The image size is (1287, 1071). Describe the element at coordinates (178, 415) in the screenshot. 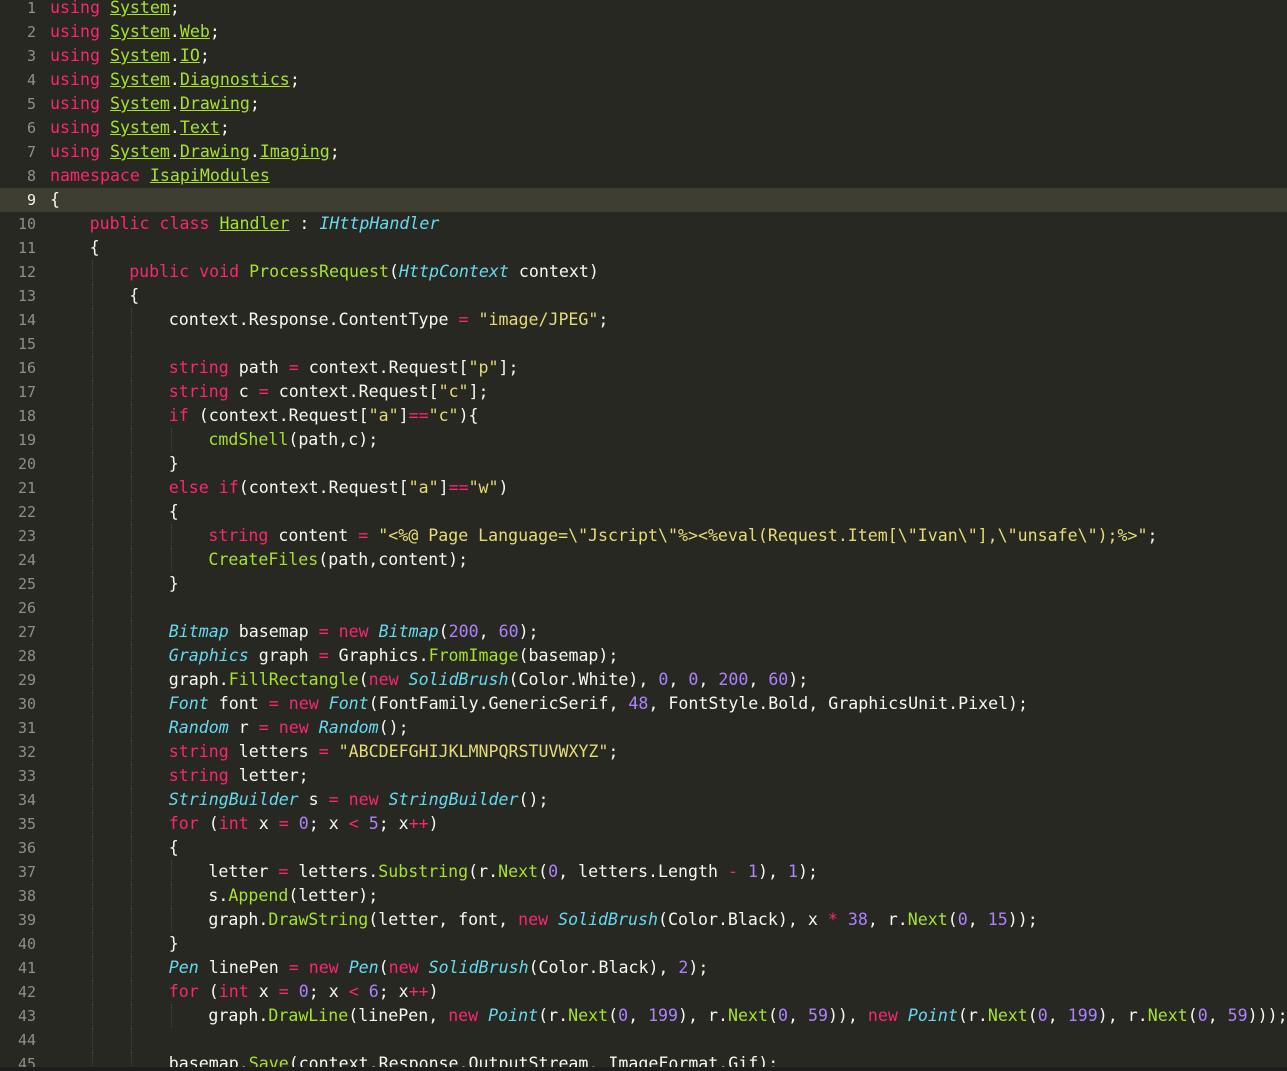

I see `token-kw: if` at that location.